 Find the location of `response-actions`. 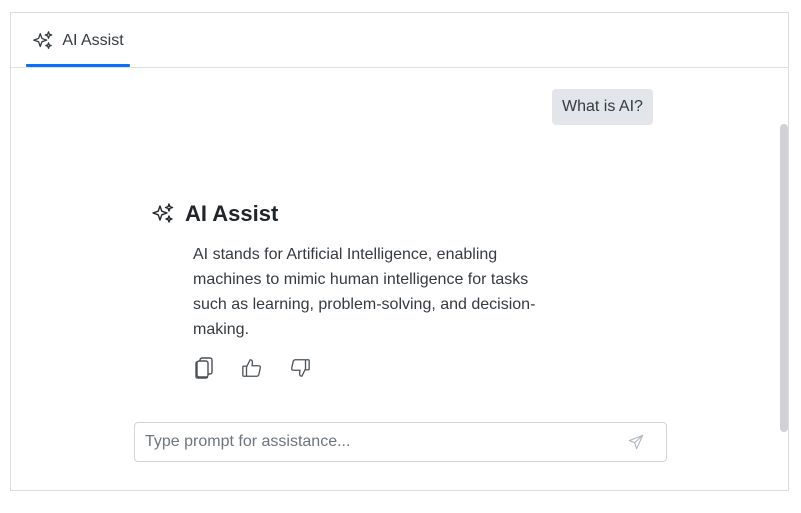

response-actions is located at coordinates (382, 368).